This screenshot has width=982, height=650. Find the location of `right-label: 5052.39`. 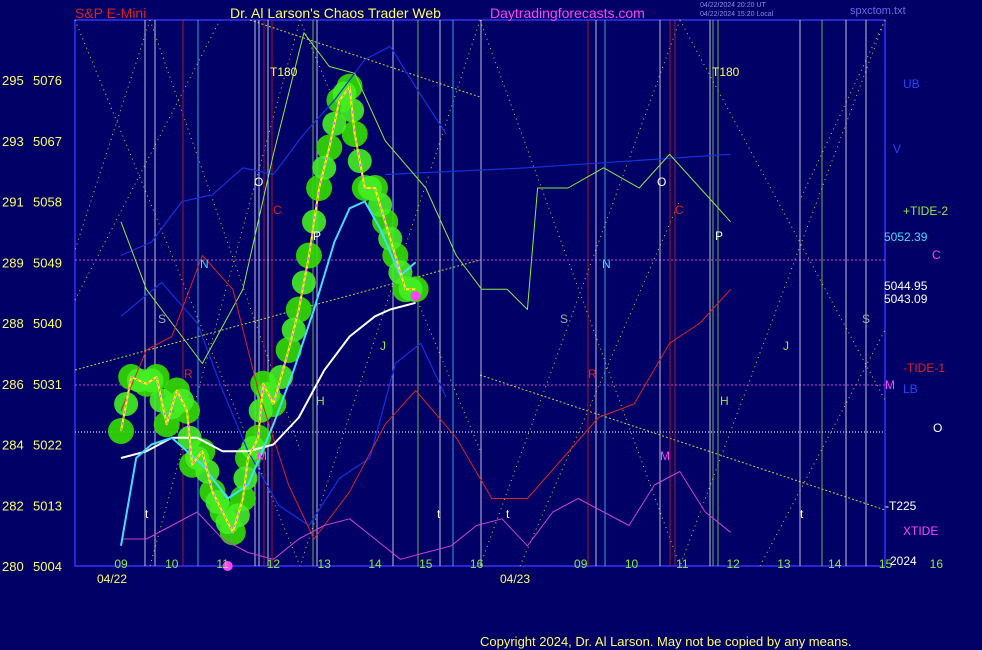

right-label: 5052.39 is located at coordinates (906, 237).